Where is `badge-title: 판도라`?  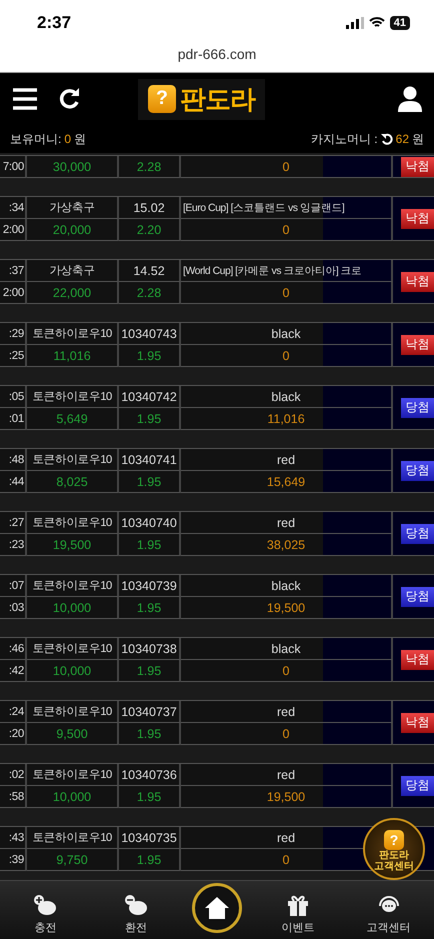
badge-title: 판도라 is located at coordinates (394, 855).